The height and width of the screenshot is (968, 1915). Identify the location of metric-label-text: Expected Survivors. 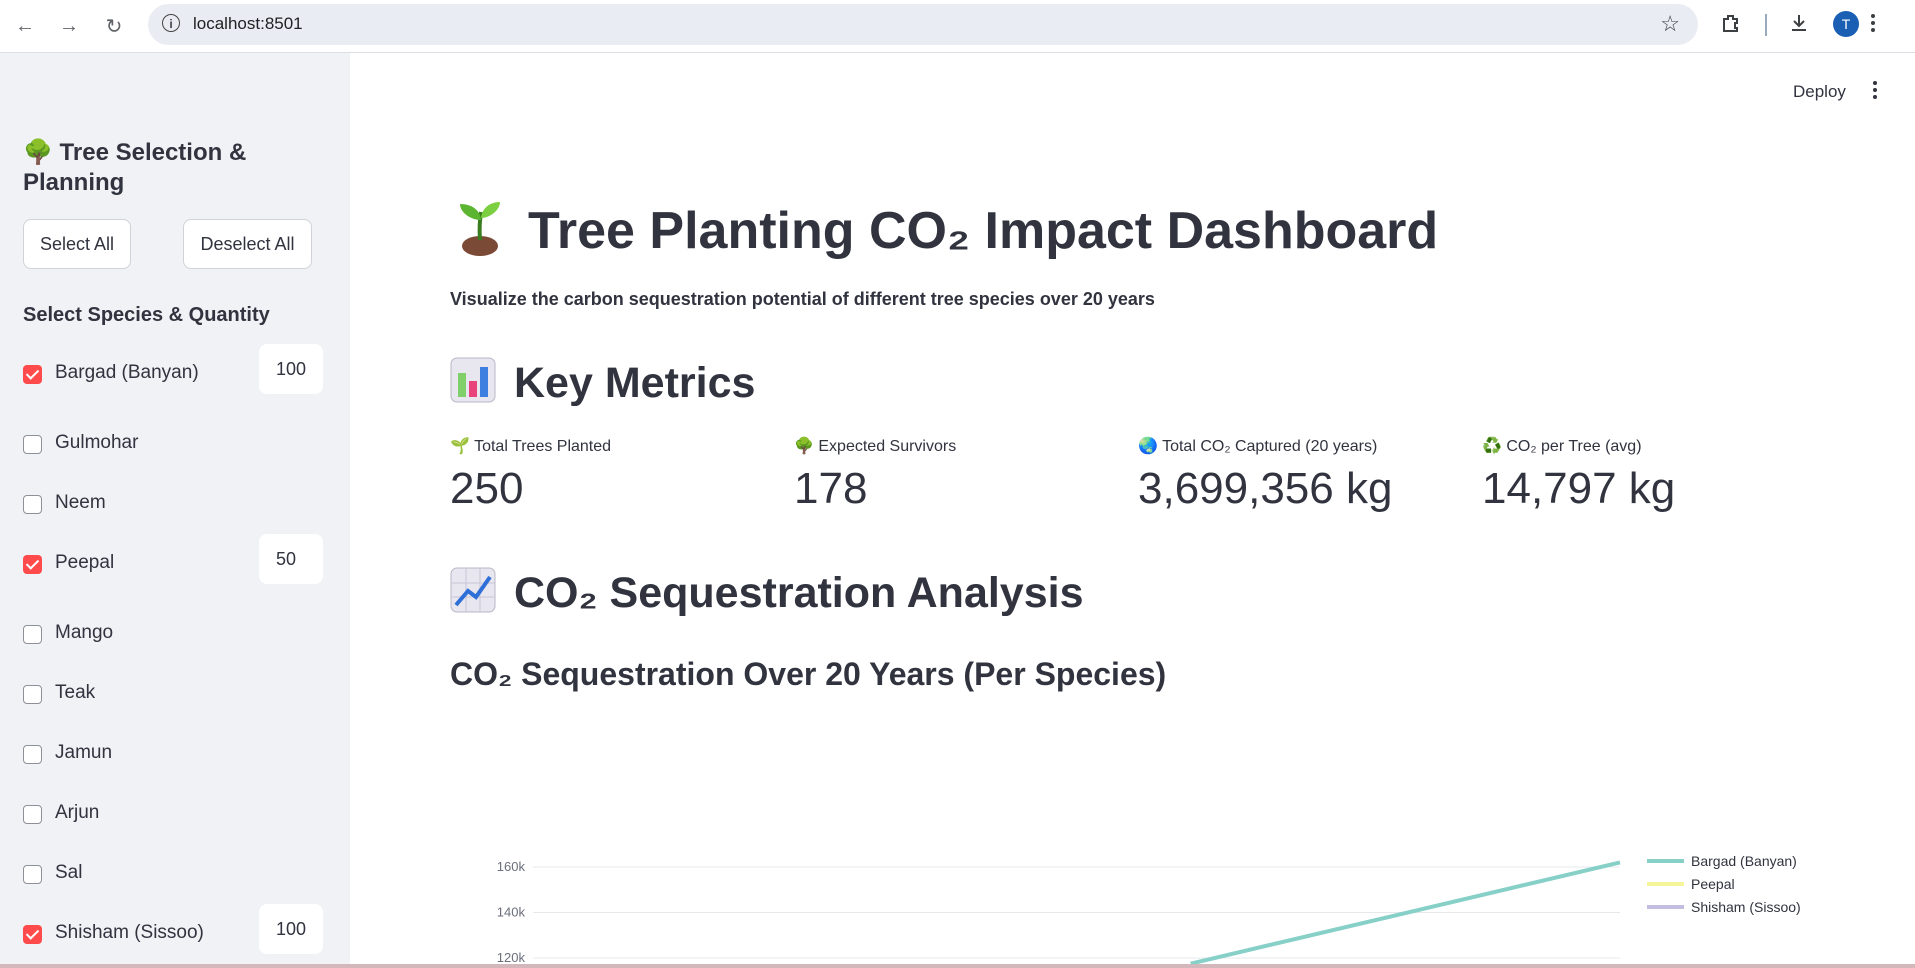
(887, 446).